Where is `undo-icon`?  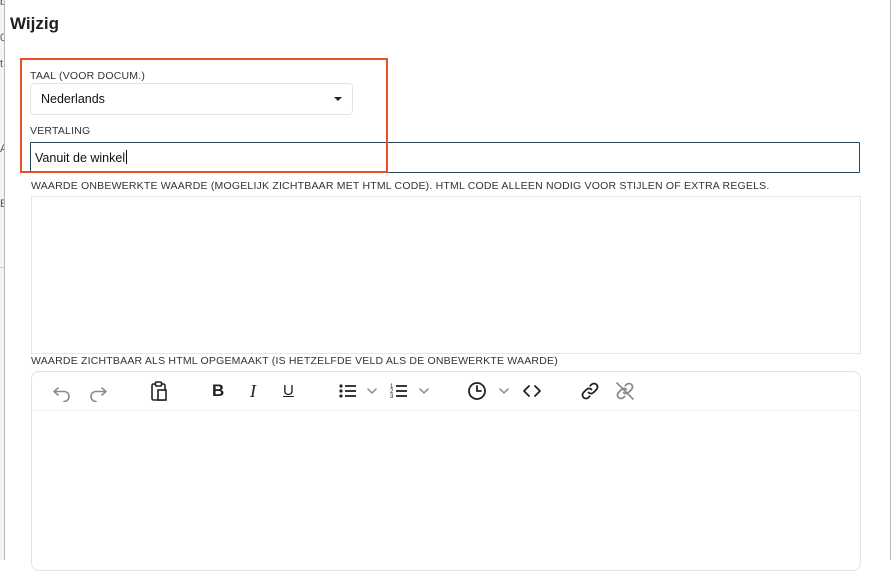
undo-icon is located at coordinates (62, 391).